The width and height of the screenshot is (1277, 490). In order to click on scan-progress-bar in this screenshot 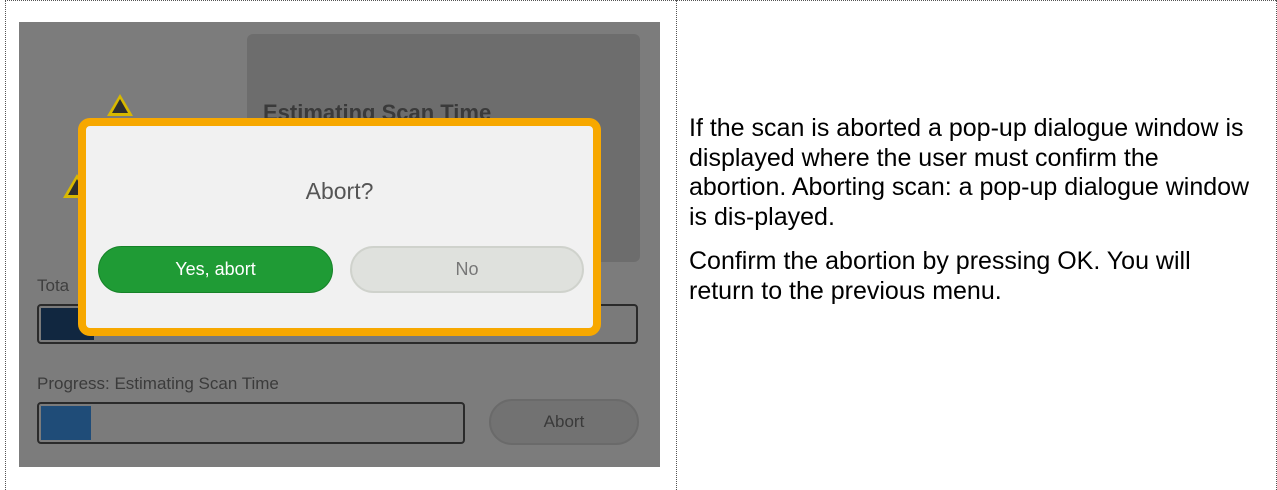, I will do `click(251, 423)`.